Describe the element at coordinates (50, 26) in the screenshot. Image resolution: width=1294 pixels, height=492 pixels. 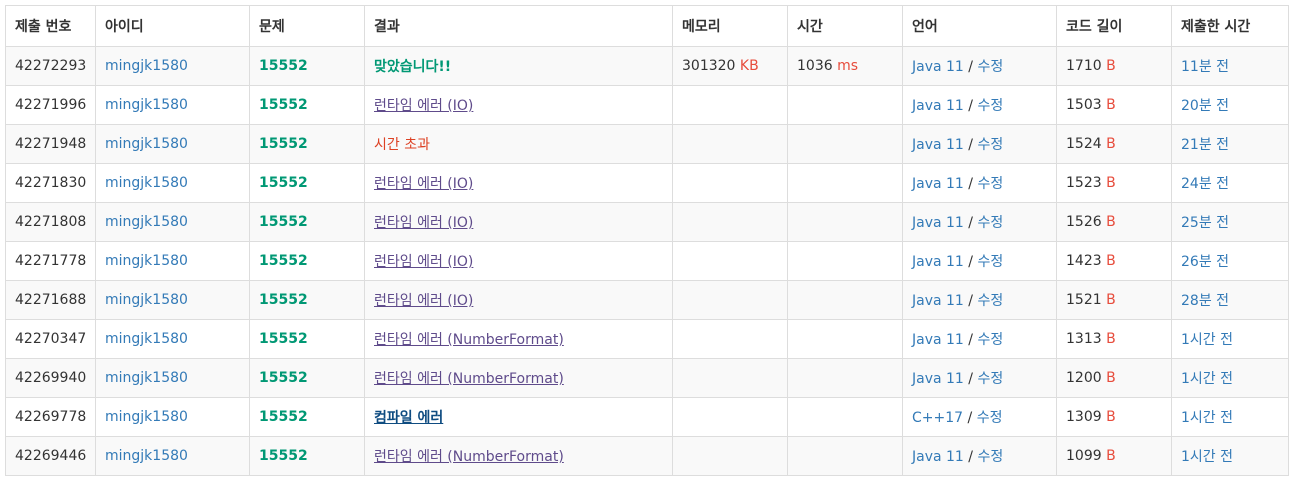
I see `col-header-submission-id: 제출 번호` at that location.